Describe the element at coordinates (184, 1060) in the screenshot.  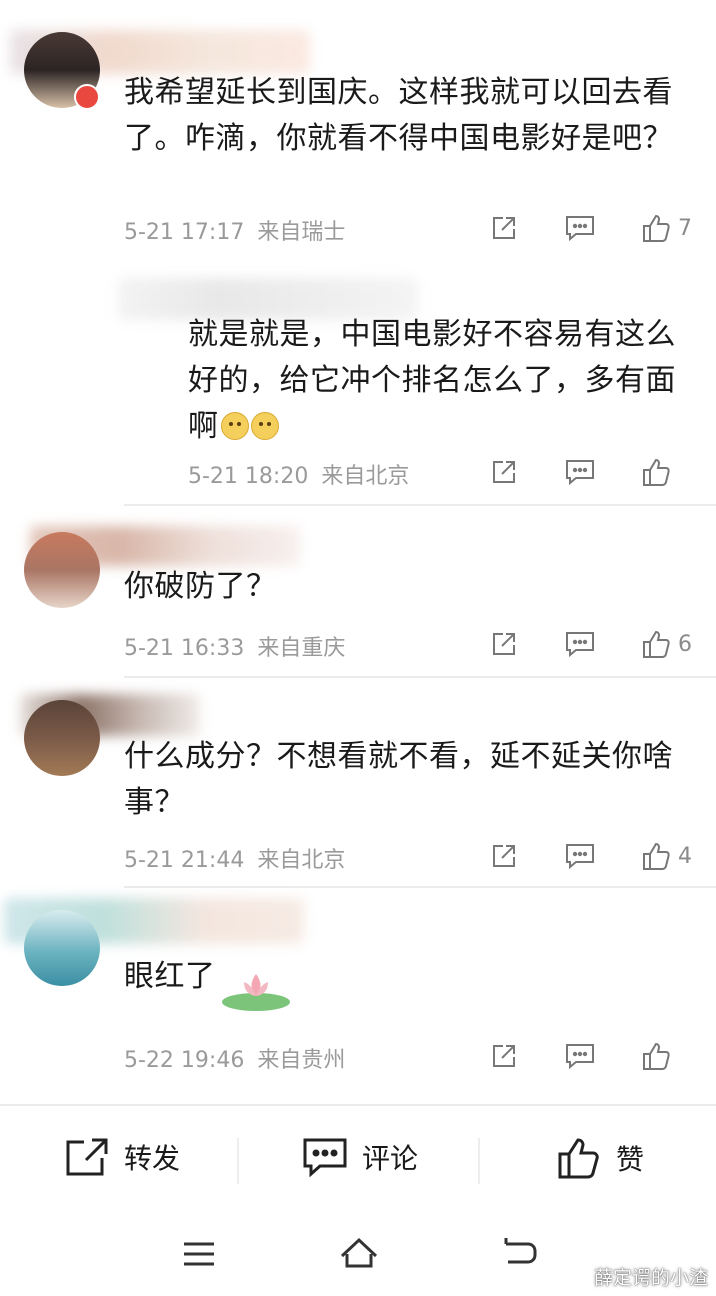
I see `comment-time: 5-22 19:46` at that location.